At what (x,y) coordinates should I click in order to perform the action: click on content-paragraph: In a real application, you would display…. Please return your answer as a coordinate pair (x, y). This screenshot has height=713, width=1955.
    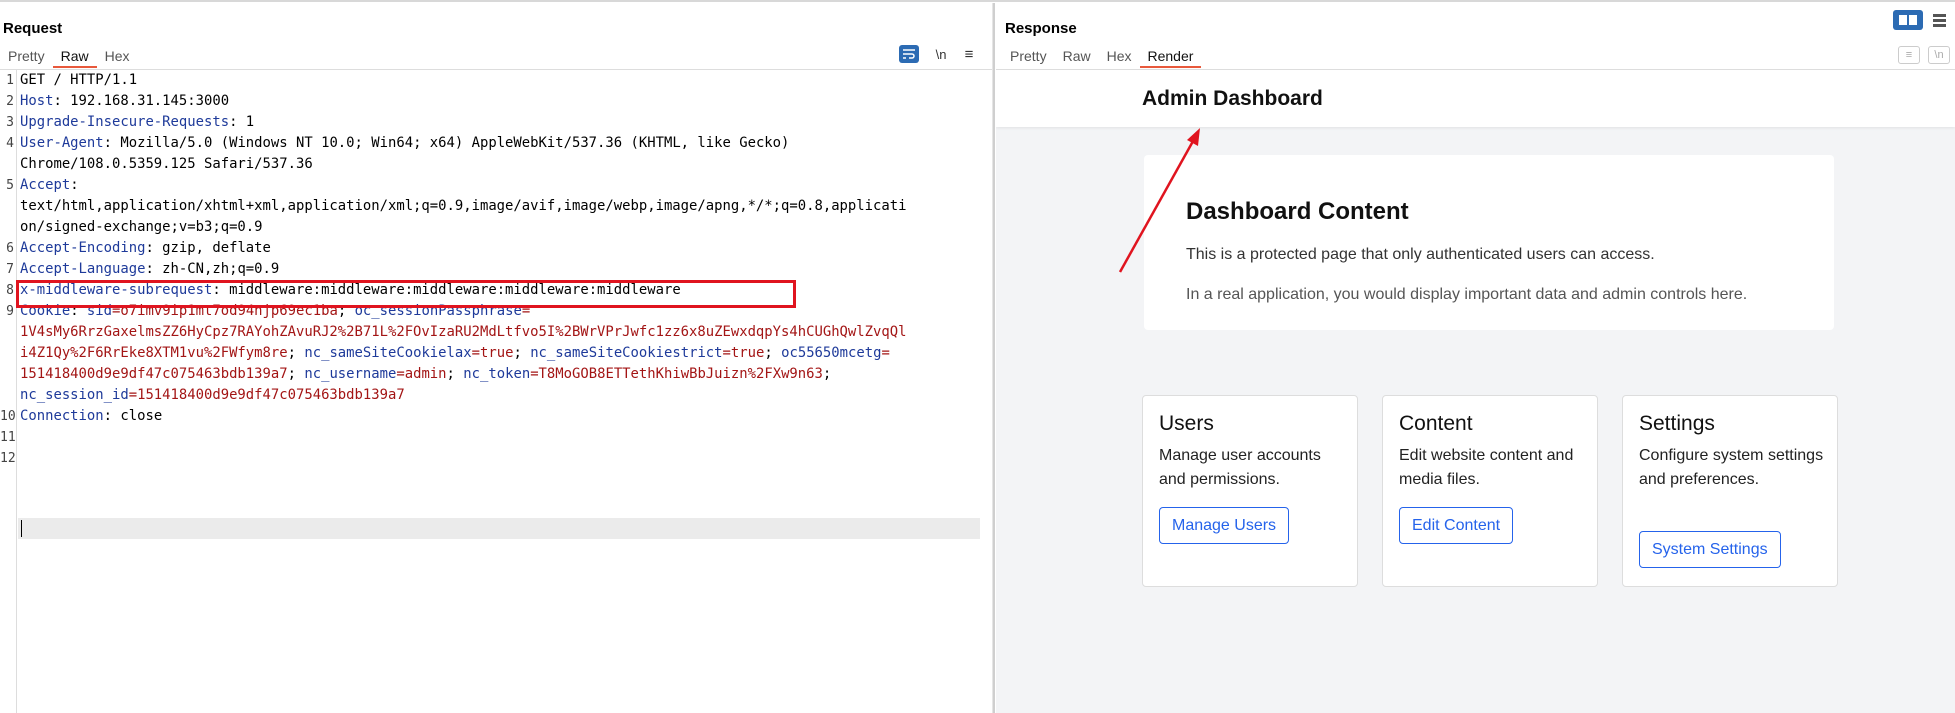
    Looking at the image, I should click on (1467, 294).